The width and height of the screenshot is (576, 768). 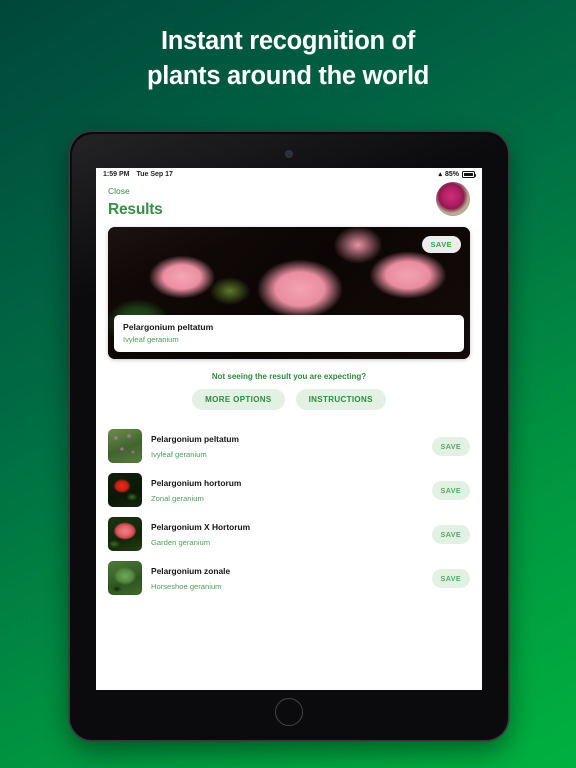 What do you see at coordinates (191, 570) in the screenshot?
I see `result-scientific-name: Pelargonium zonale` at bounding box center [191, 570].